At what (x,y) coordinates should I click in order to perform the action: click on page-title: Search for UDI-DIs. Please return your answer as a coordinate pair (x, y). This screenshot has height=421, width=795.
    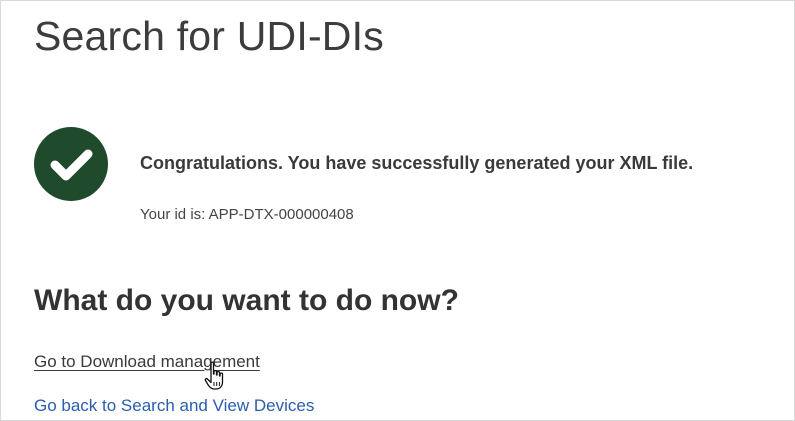
    Looking at the image, I should click on (209, 36).